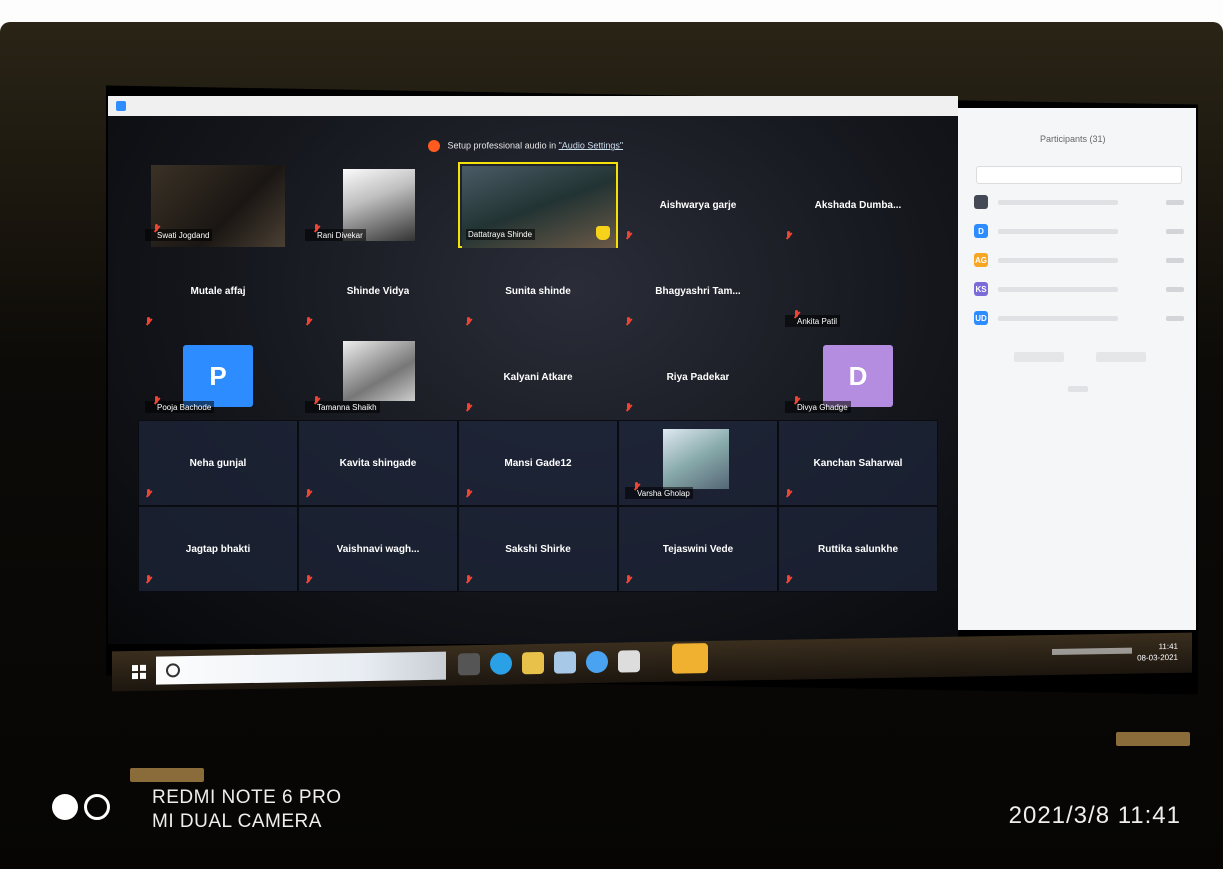 This screenshot has width=1223, height=869. What do you see at coordinates (659, 490) in the screenshot?
I see `participant-name-badge: Varsha Gholap` at bounding box center [659, 490].